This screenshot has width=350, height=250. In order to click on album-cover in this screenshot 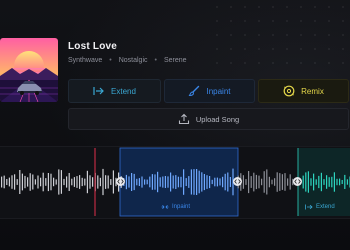, I will do `click(29, 70)`.